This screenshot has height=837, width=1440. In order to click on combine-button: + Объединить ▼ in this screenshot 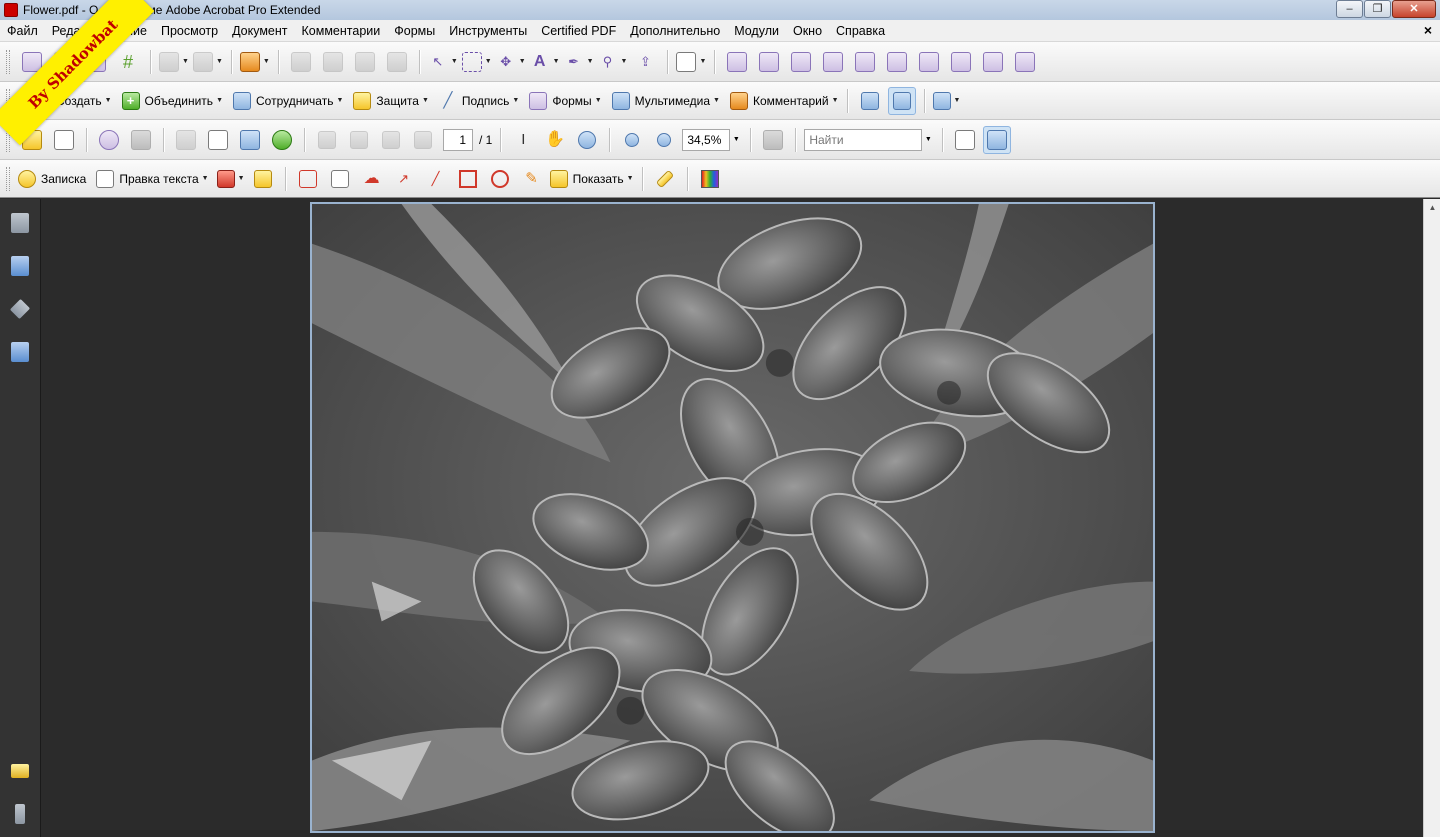, I will do `click(172, 101)`.